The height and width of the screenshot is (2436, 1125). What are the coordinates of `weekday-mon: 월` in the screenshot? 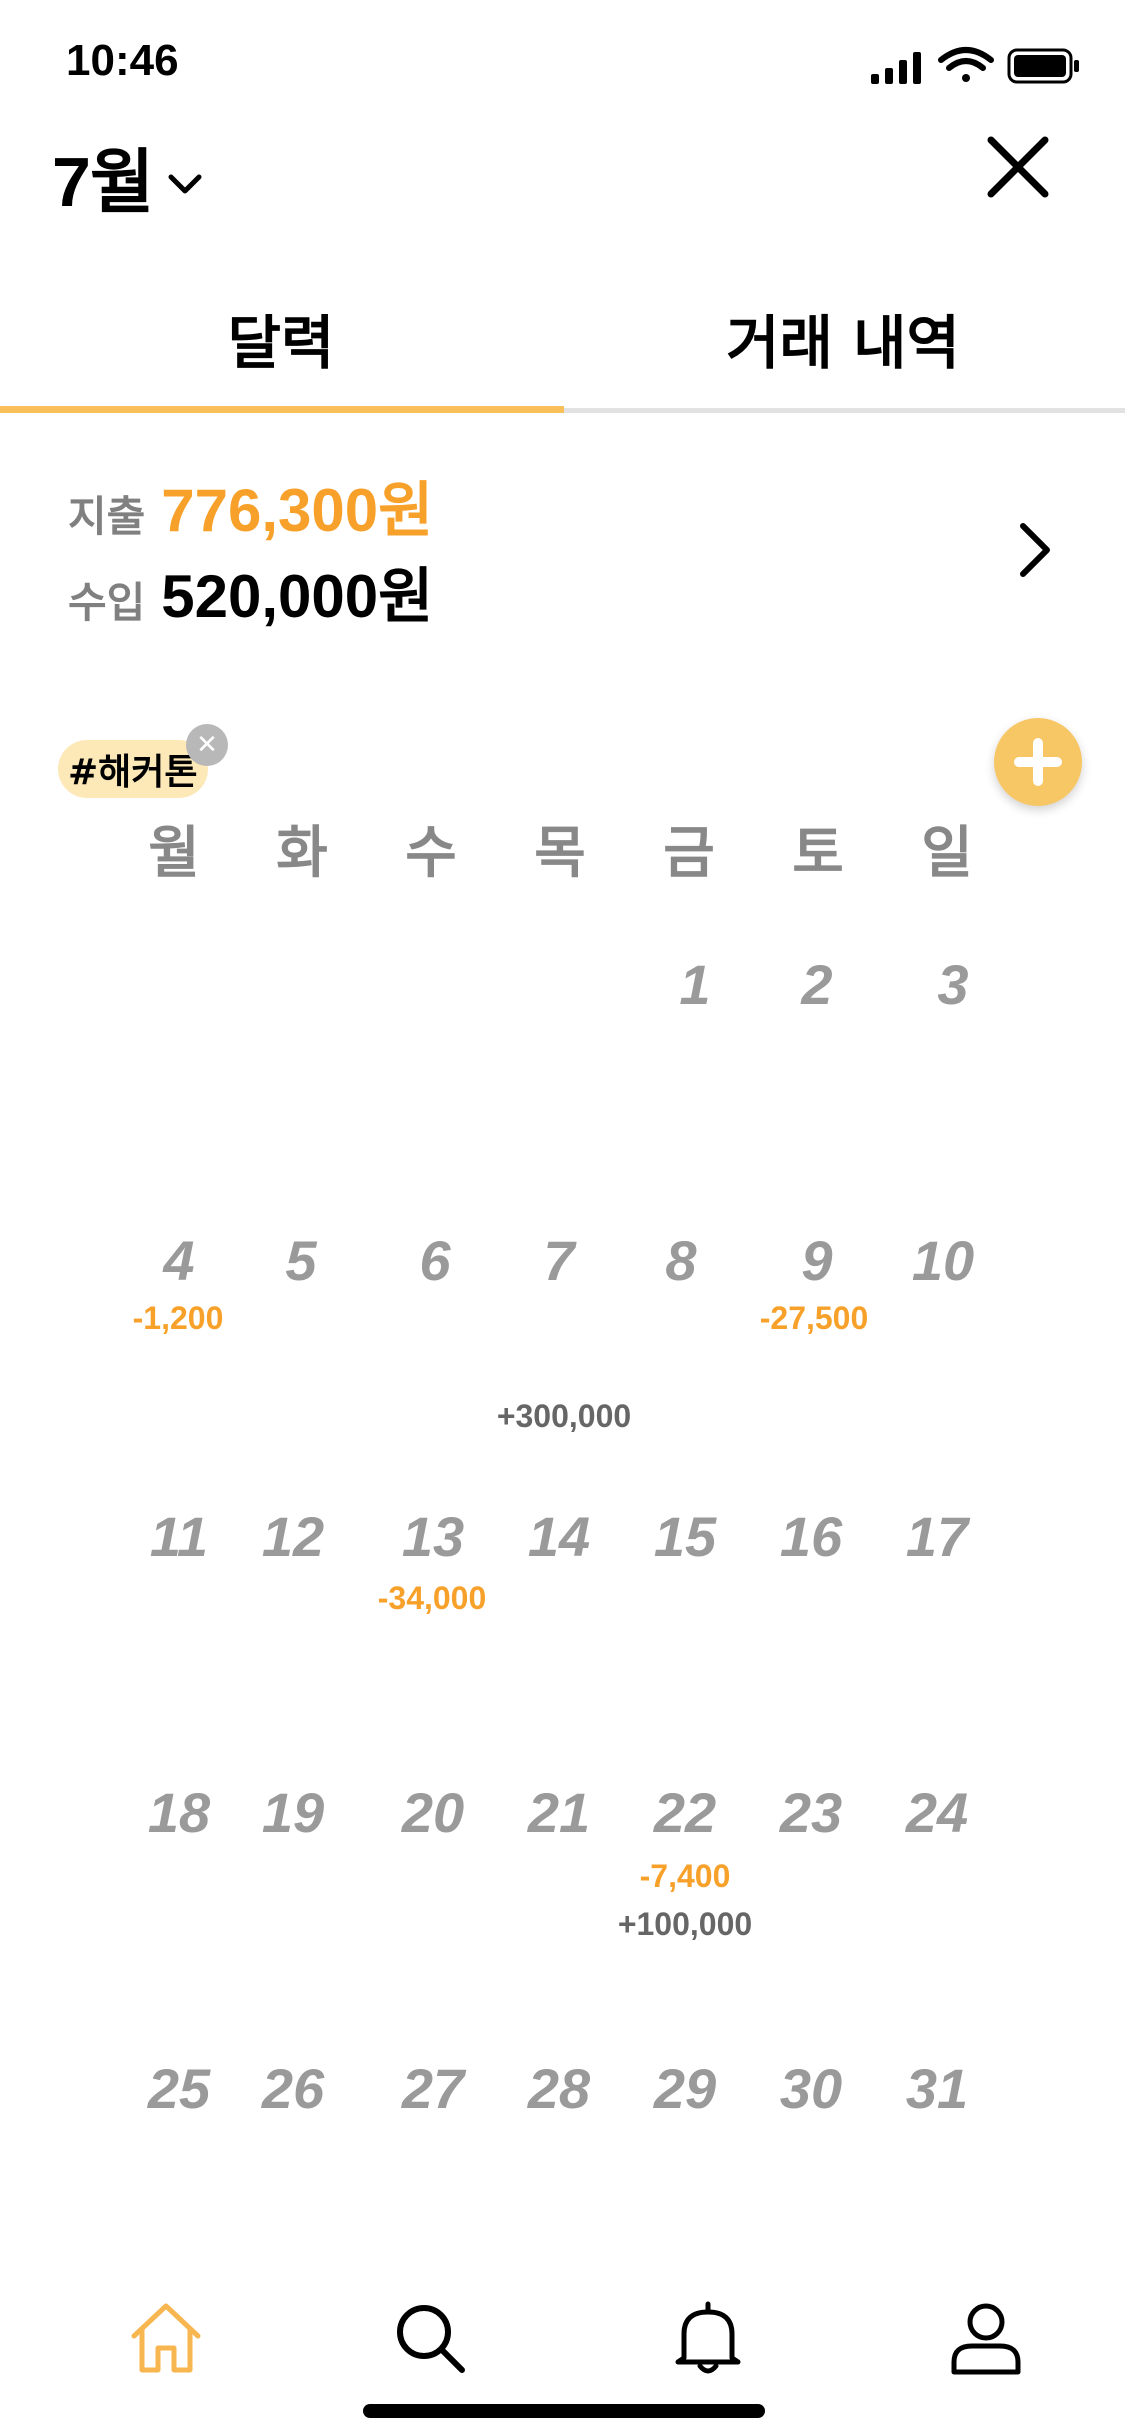 It's located at (174, 853).